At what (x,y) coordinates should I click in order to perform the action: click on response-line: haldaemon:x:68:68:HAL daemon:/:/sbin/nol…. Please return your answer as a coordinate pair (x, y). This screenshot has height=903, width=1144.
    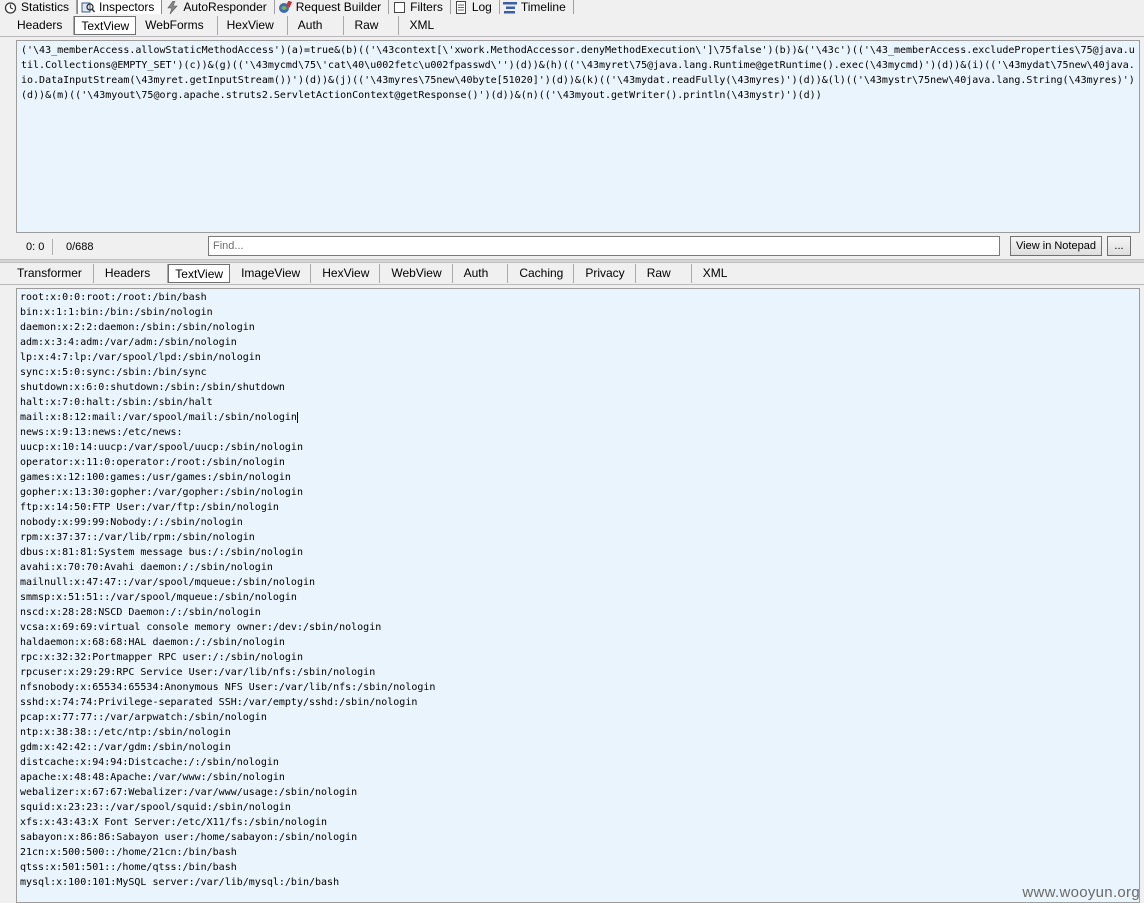
    Looking at the image, I should click on (152, 642).